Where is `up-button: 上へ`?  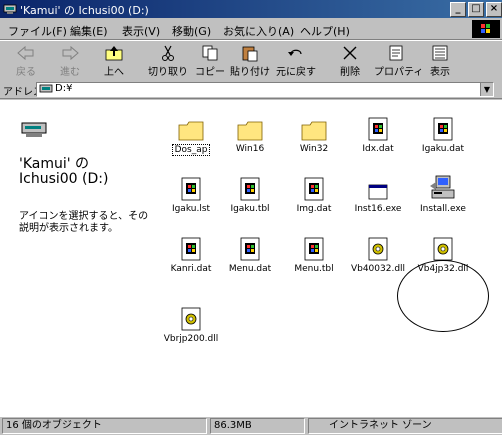 up-button: 上へ is located at coordinates (114, 61).